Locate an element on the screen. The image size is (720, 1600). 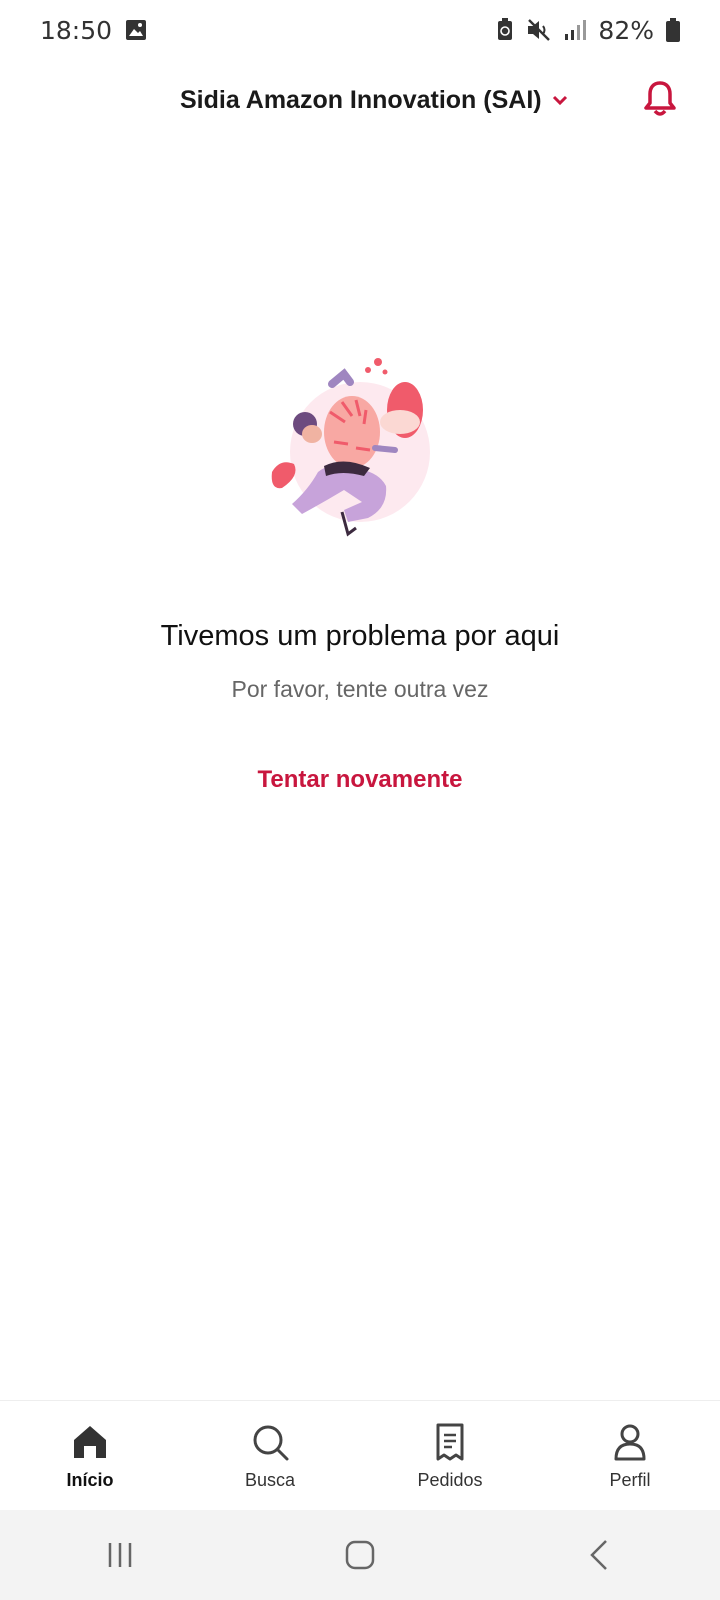
back-button is located at coordinates (600, 1555).